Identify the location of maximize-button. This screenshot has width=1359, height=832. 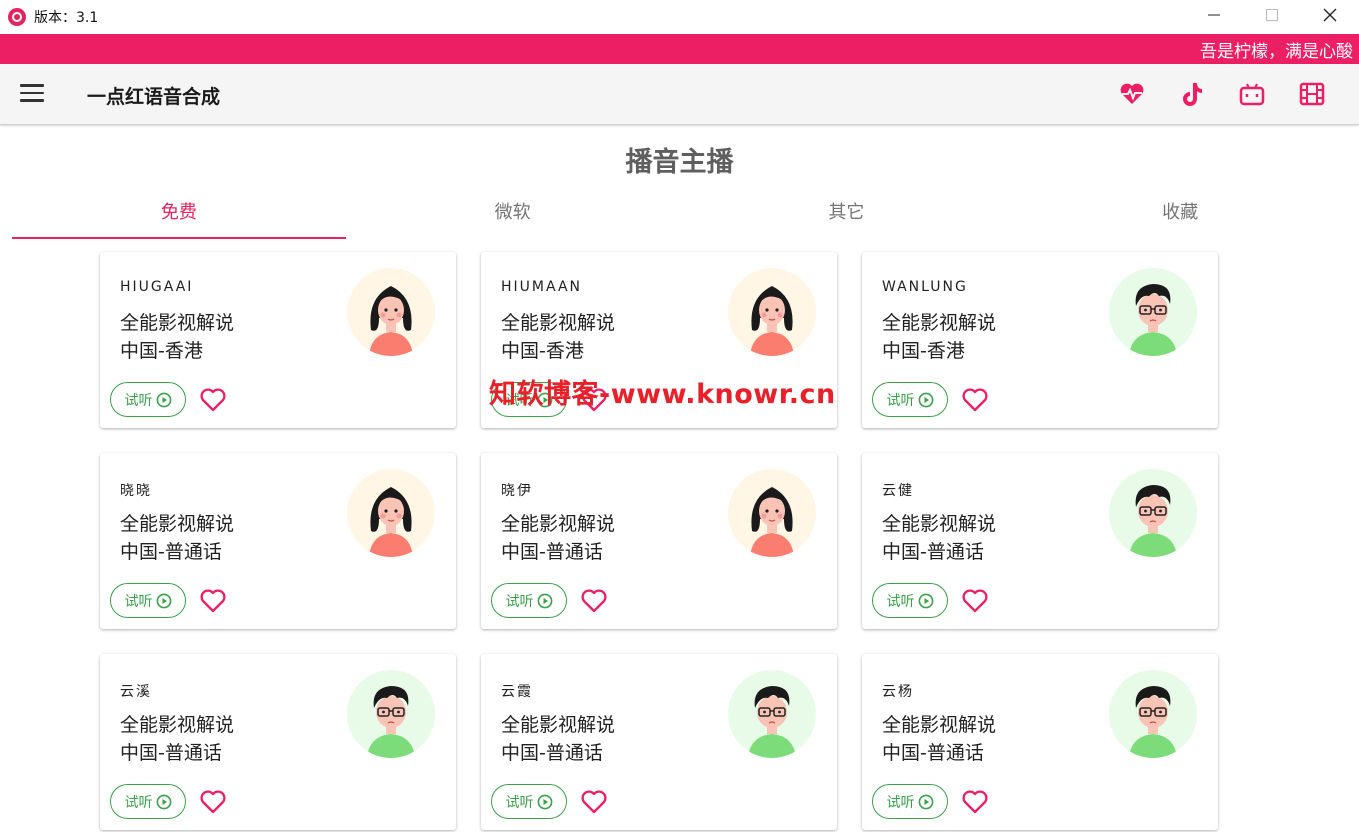
(1272, 15).